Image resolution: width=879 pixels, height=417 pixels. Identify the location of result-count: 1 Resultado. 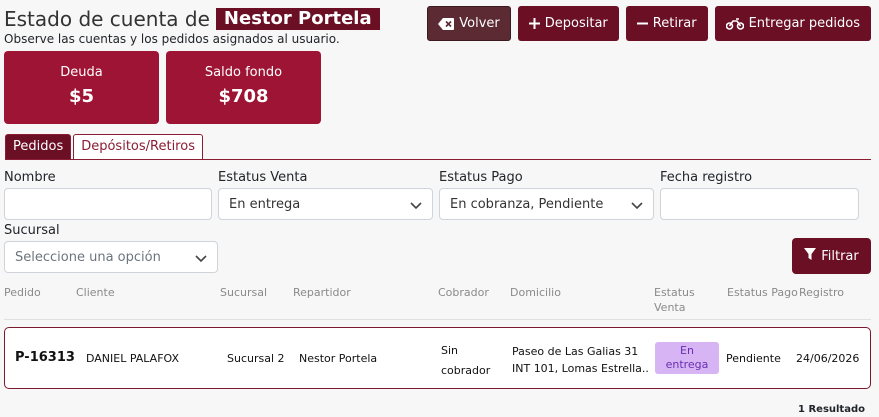
(831, 409).